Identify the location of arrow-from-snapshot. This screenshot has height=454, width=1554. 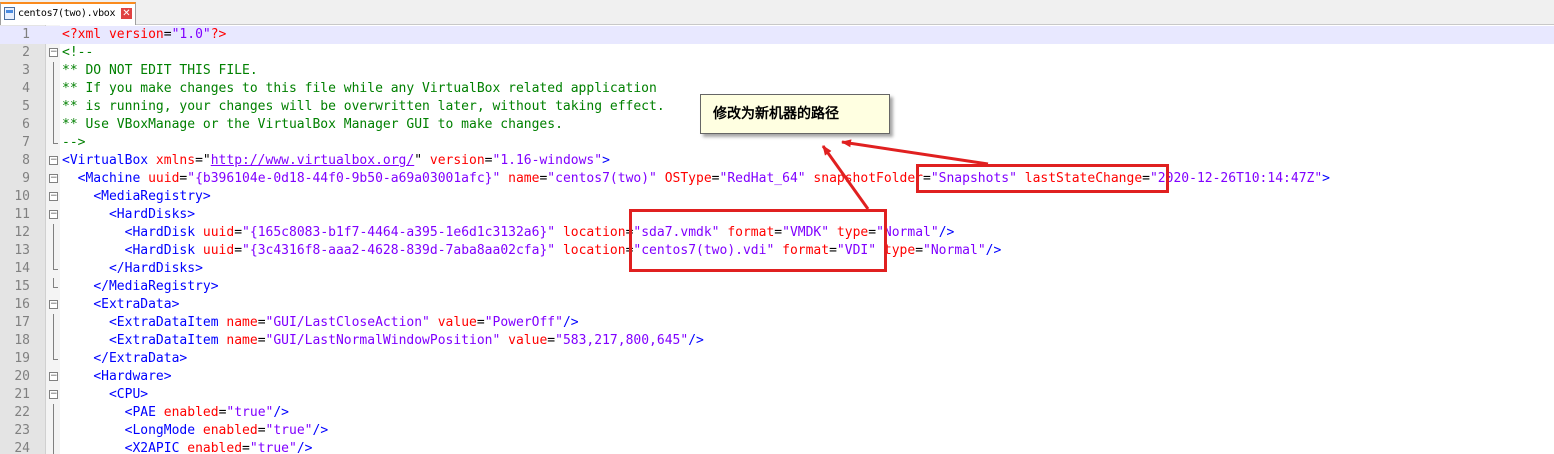
(915, 152).